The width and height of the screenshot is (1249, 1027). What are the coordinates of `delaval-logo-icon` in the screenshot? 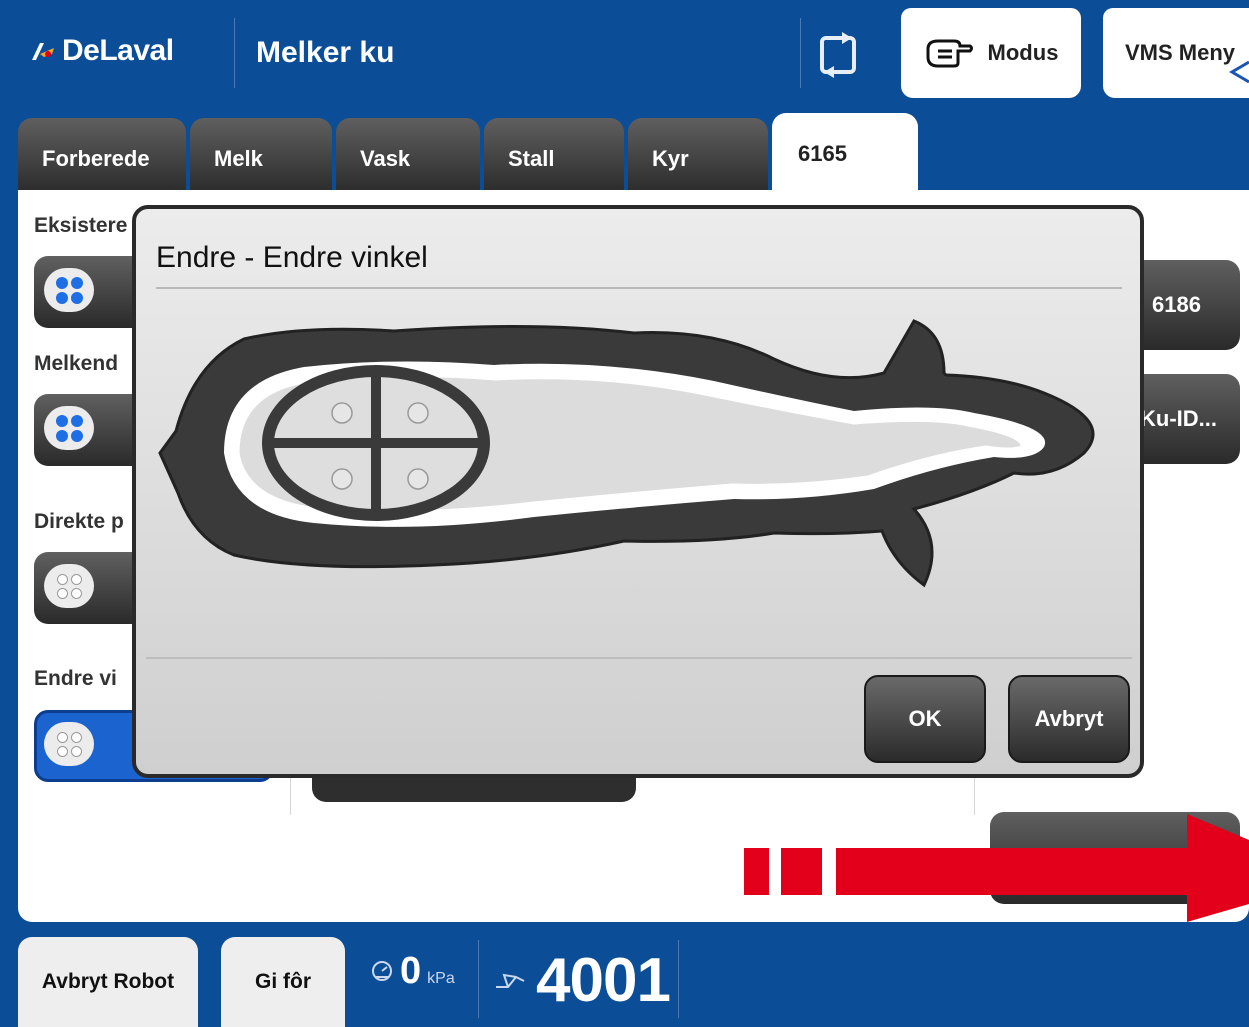 It's located at (43, 51).